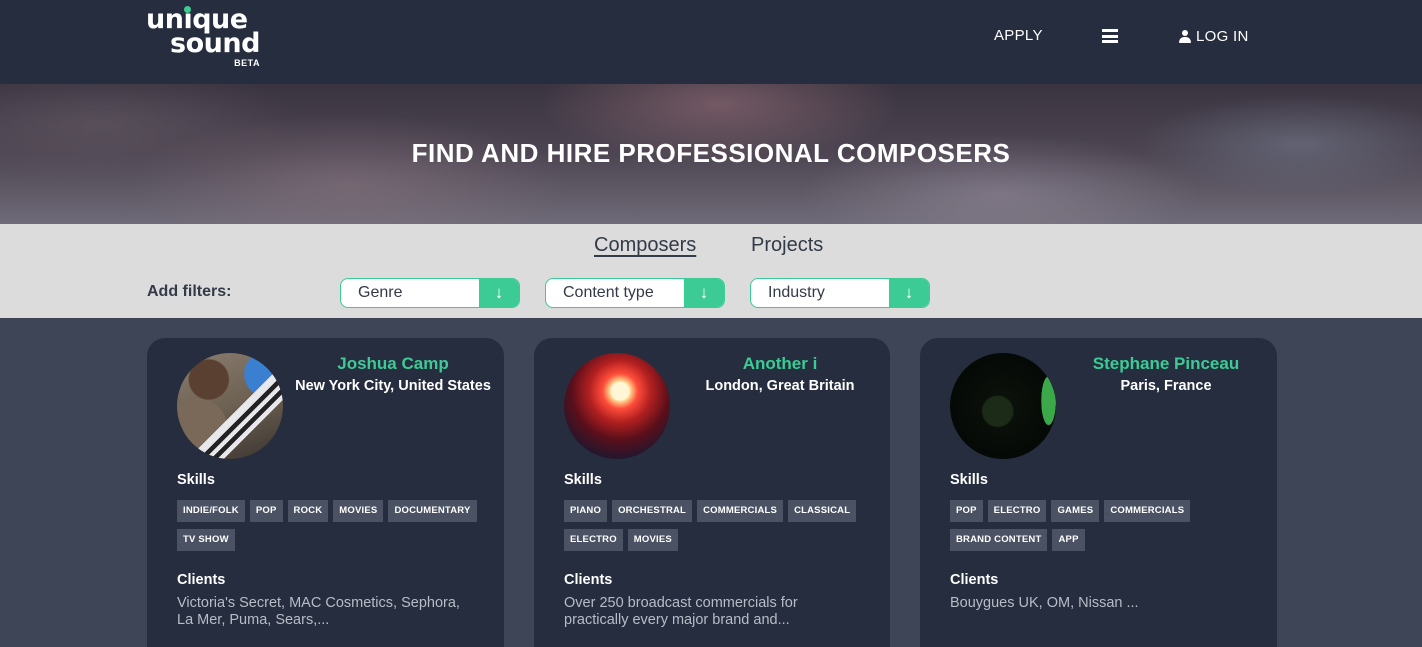 This screenshot has height=647, width=1422. I want to click on genre-select: Genre ↓, so click(430, 293).